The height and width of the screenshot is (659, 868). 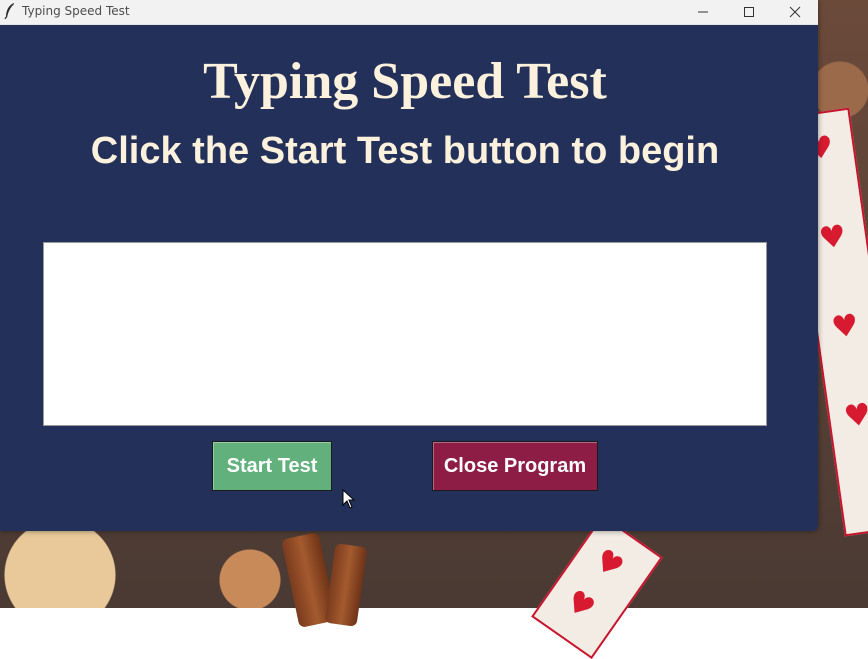 What do you see at coordinates (76, 11) in the screenshot?
I see `window-title: Typing Speed Test` at bounding box center [76, 11].